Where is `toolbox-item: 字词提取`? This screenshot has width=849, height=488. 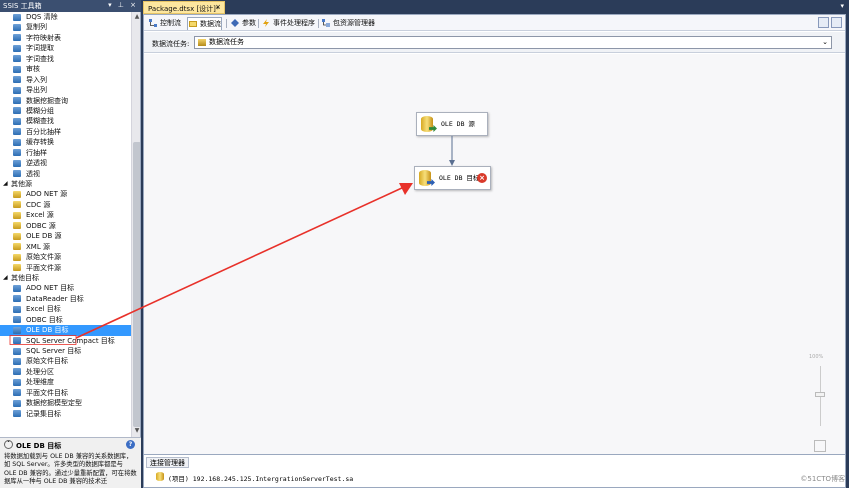 toolbox-item: 字词提取 is located at coordinates (65, 48).